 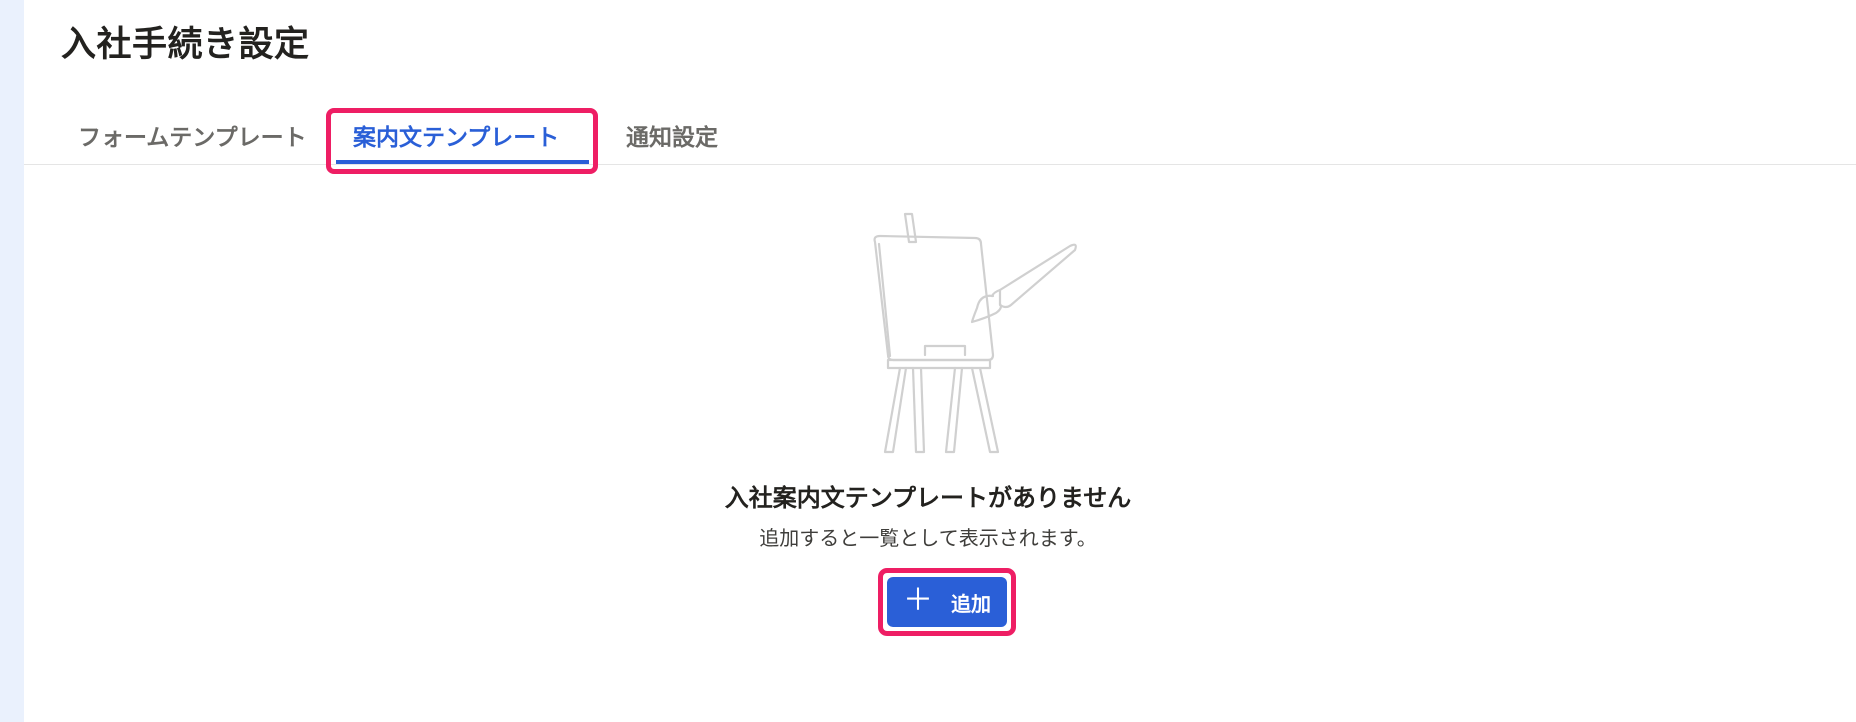 I want to click on empty-state-title: 入社案内文テンプレートがありません, so click(x=928, y=498).